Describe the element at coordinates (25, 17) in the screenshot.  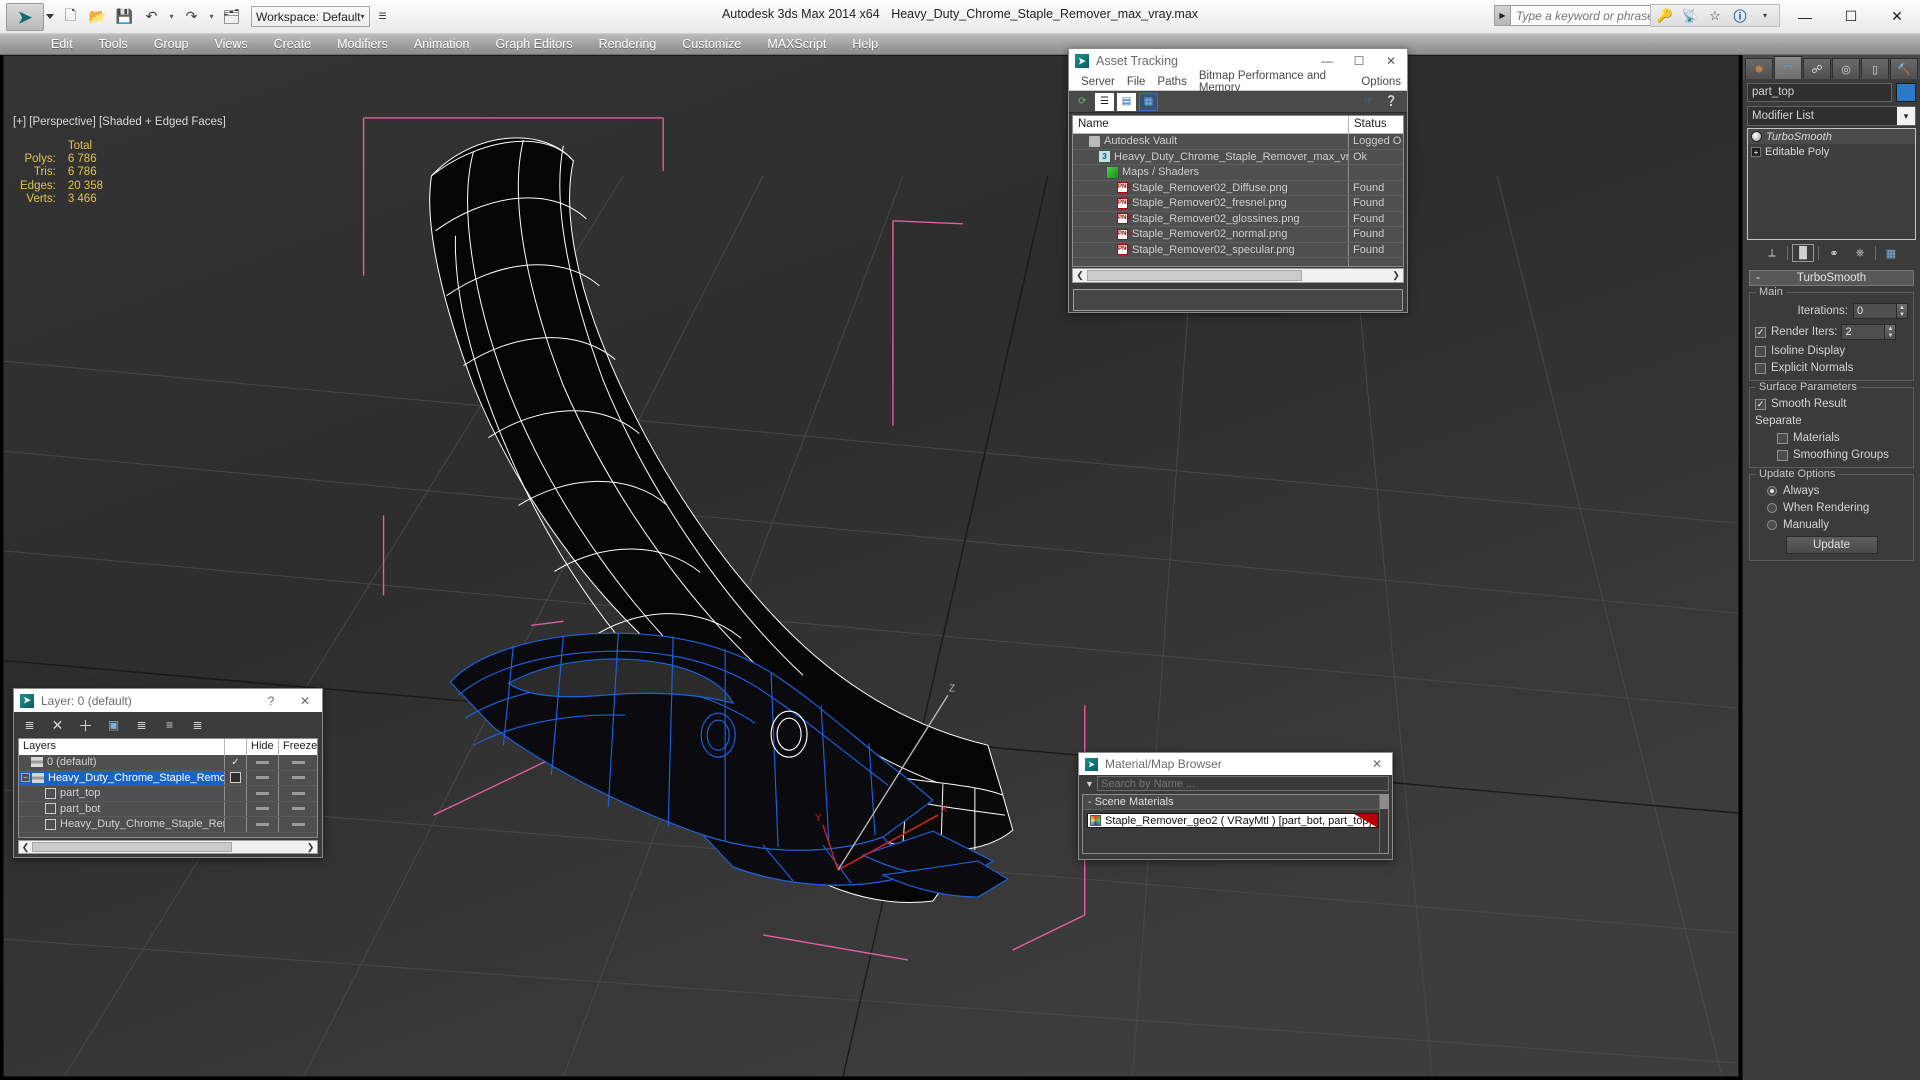
I see `3dsmax-app-logo: ➤` at that location.